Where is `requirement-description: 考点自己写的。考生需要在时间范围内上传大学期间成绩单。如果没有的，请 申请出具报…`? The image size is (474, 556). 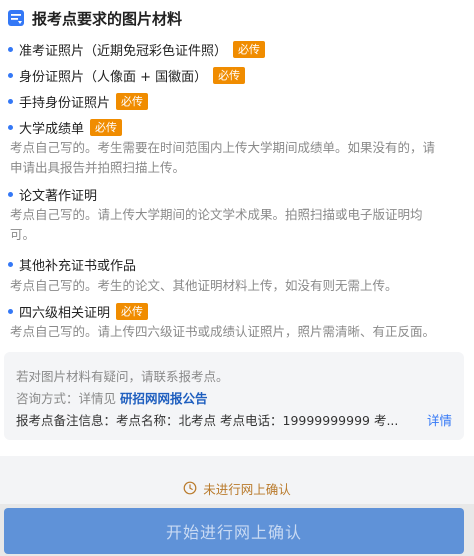
requirement-description: 考点自己写的。考生需要在时间范围内上传大学期间成绩单。如果没有的，请 申请出具报… is located at coordinates (235, 158).